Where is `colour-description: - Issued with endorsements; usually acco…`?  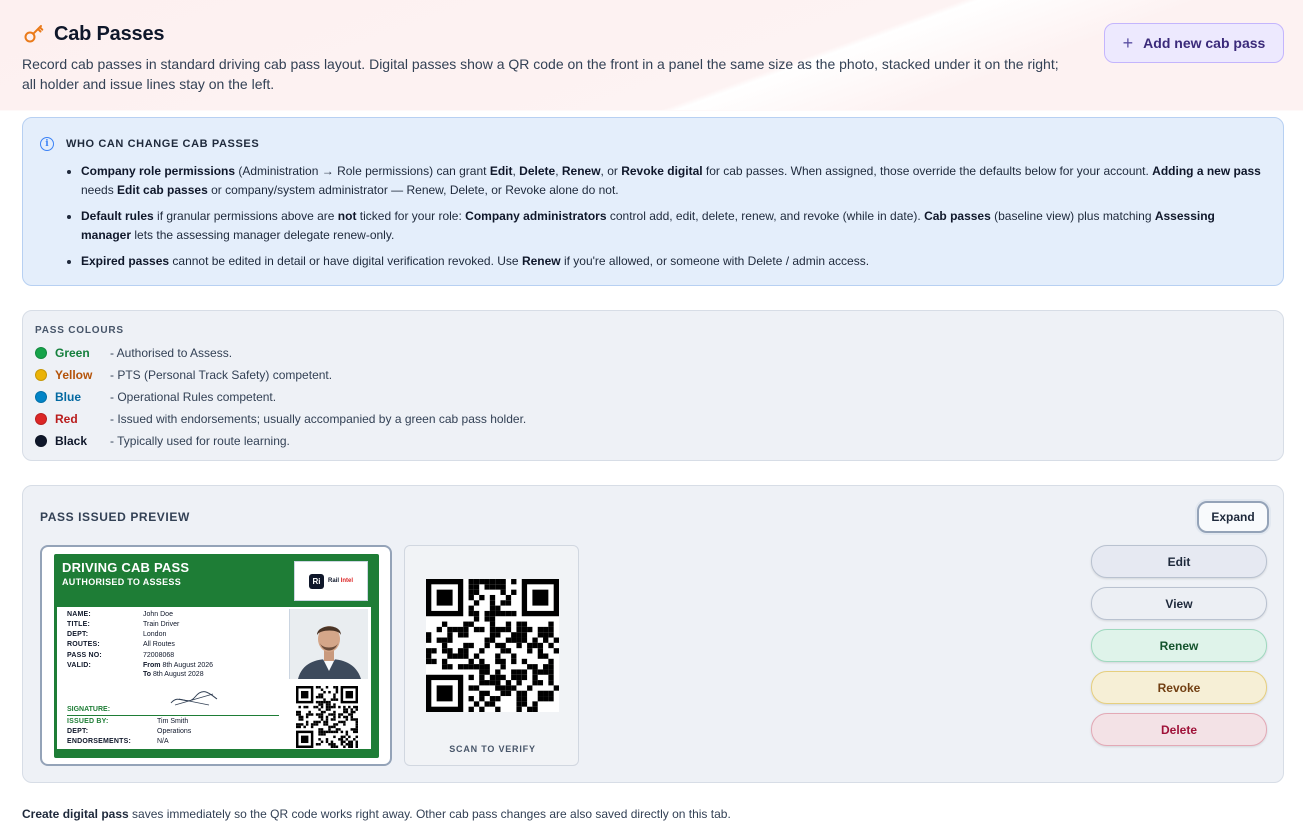 colour-description: - Issued with endorsements; usually acco… is located at coordinates (318, 419).